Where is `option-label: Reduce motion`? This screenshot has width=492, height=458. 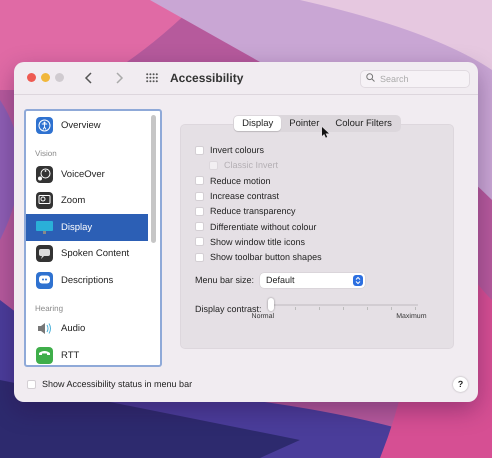
option-label: Reduce motion is located at coordinates (240, 181).